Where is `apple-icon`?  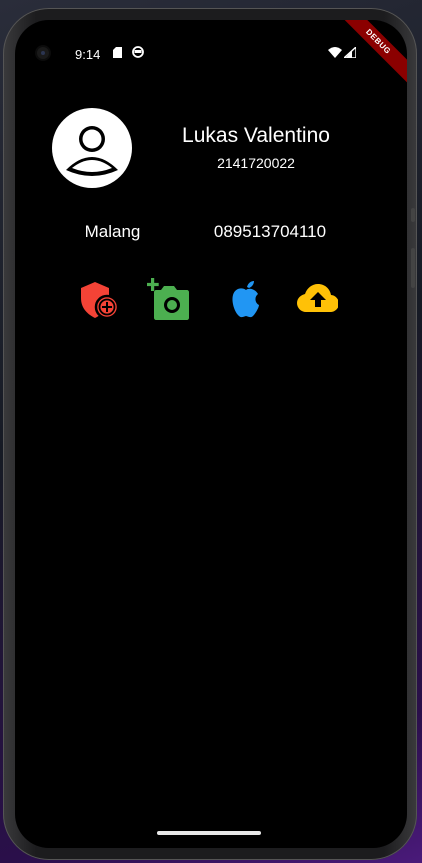 apple-icon is located at coordinates (246, 299).